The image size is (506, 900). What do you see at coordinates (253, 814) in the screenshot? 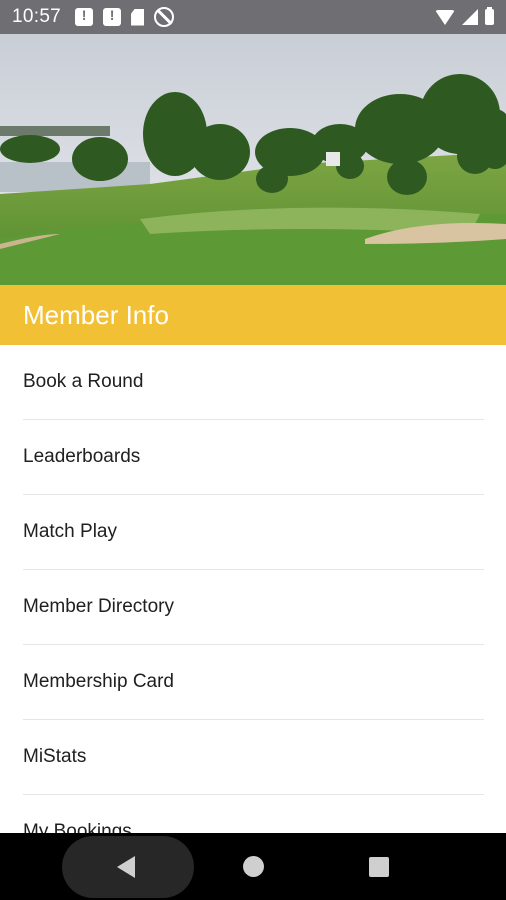
I see `menu-item-my-bookings: My Bookings` at bounding box center [253, 814].